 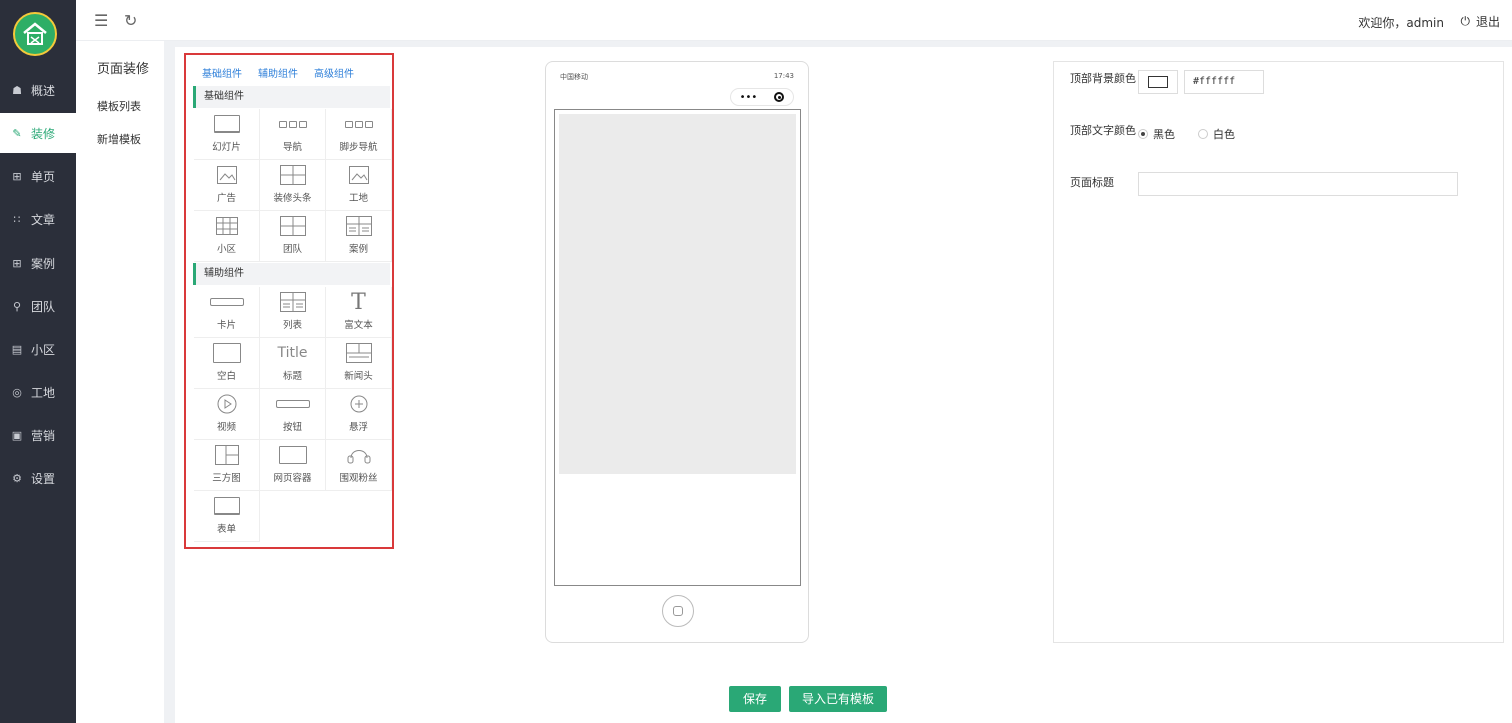 I want to click on close-target-icon, so click(x=779, y=97).